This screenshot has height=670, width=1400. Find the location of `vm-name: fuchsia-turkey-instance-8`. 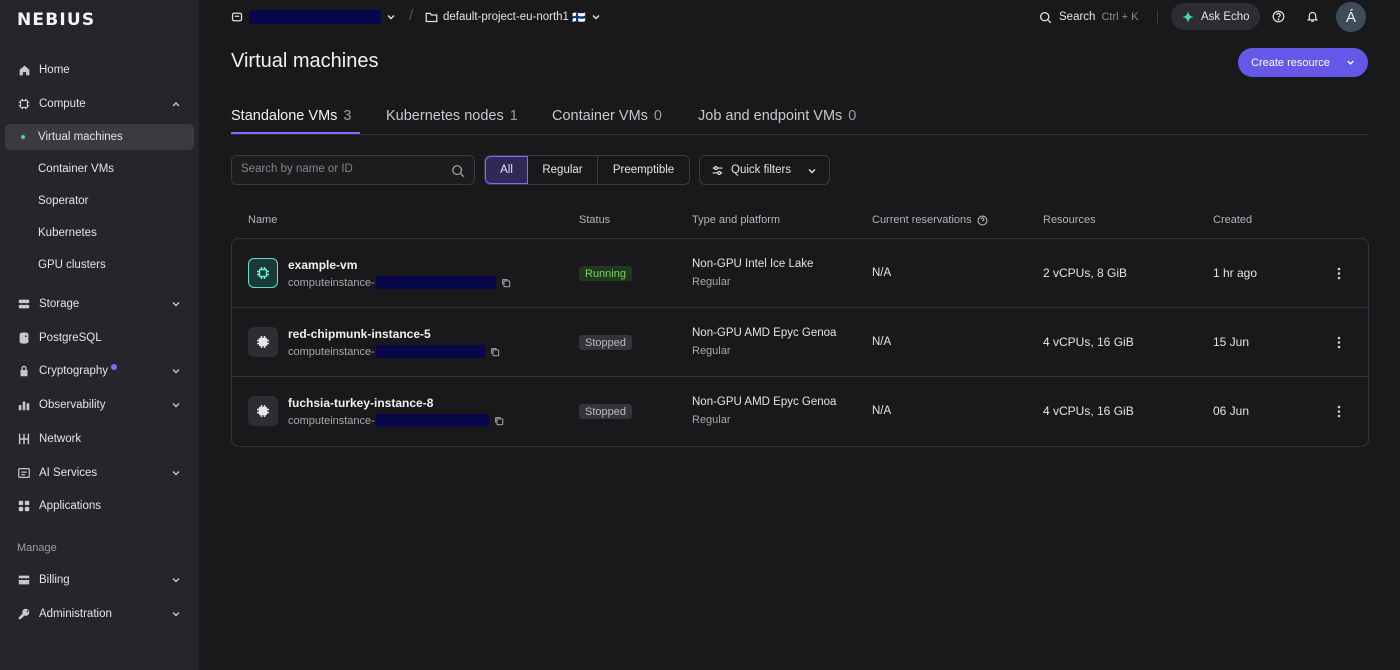

vm-name: fuchsia-turkey-instance-8 is located at coordinates (360, 403).